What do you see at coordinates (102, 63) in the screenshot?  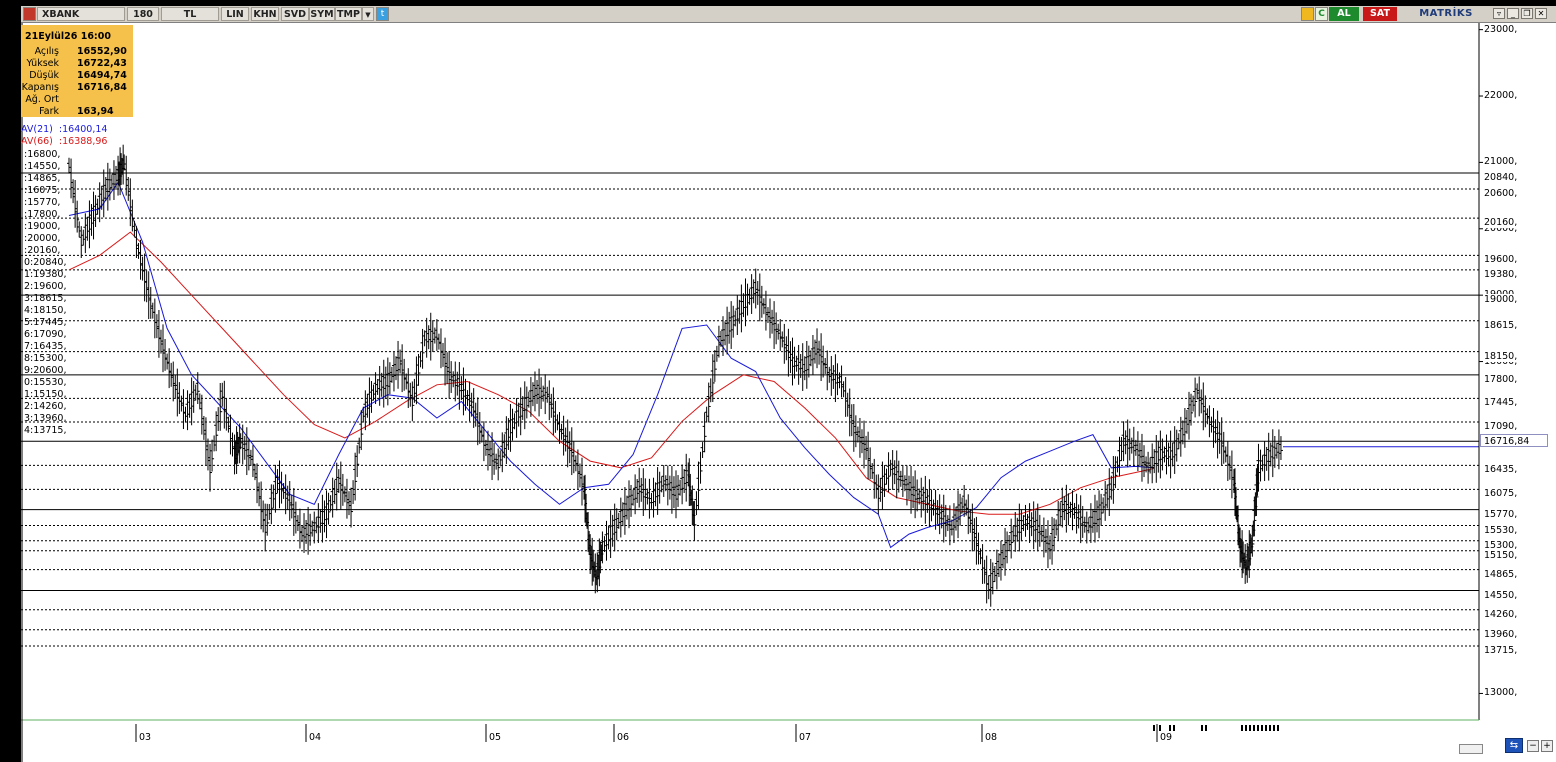 I see `info-value: 16722,43` at bounding box center [102, 63].